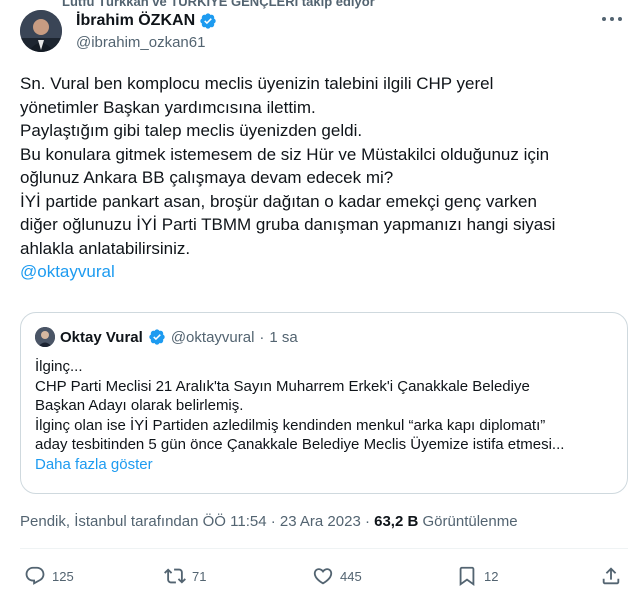 The image size is (640, 602). Describe the element at coordinates (323, 576) in the screenshot. I see `heart-icon` at that location.